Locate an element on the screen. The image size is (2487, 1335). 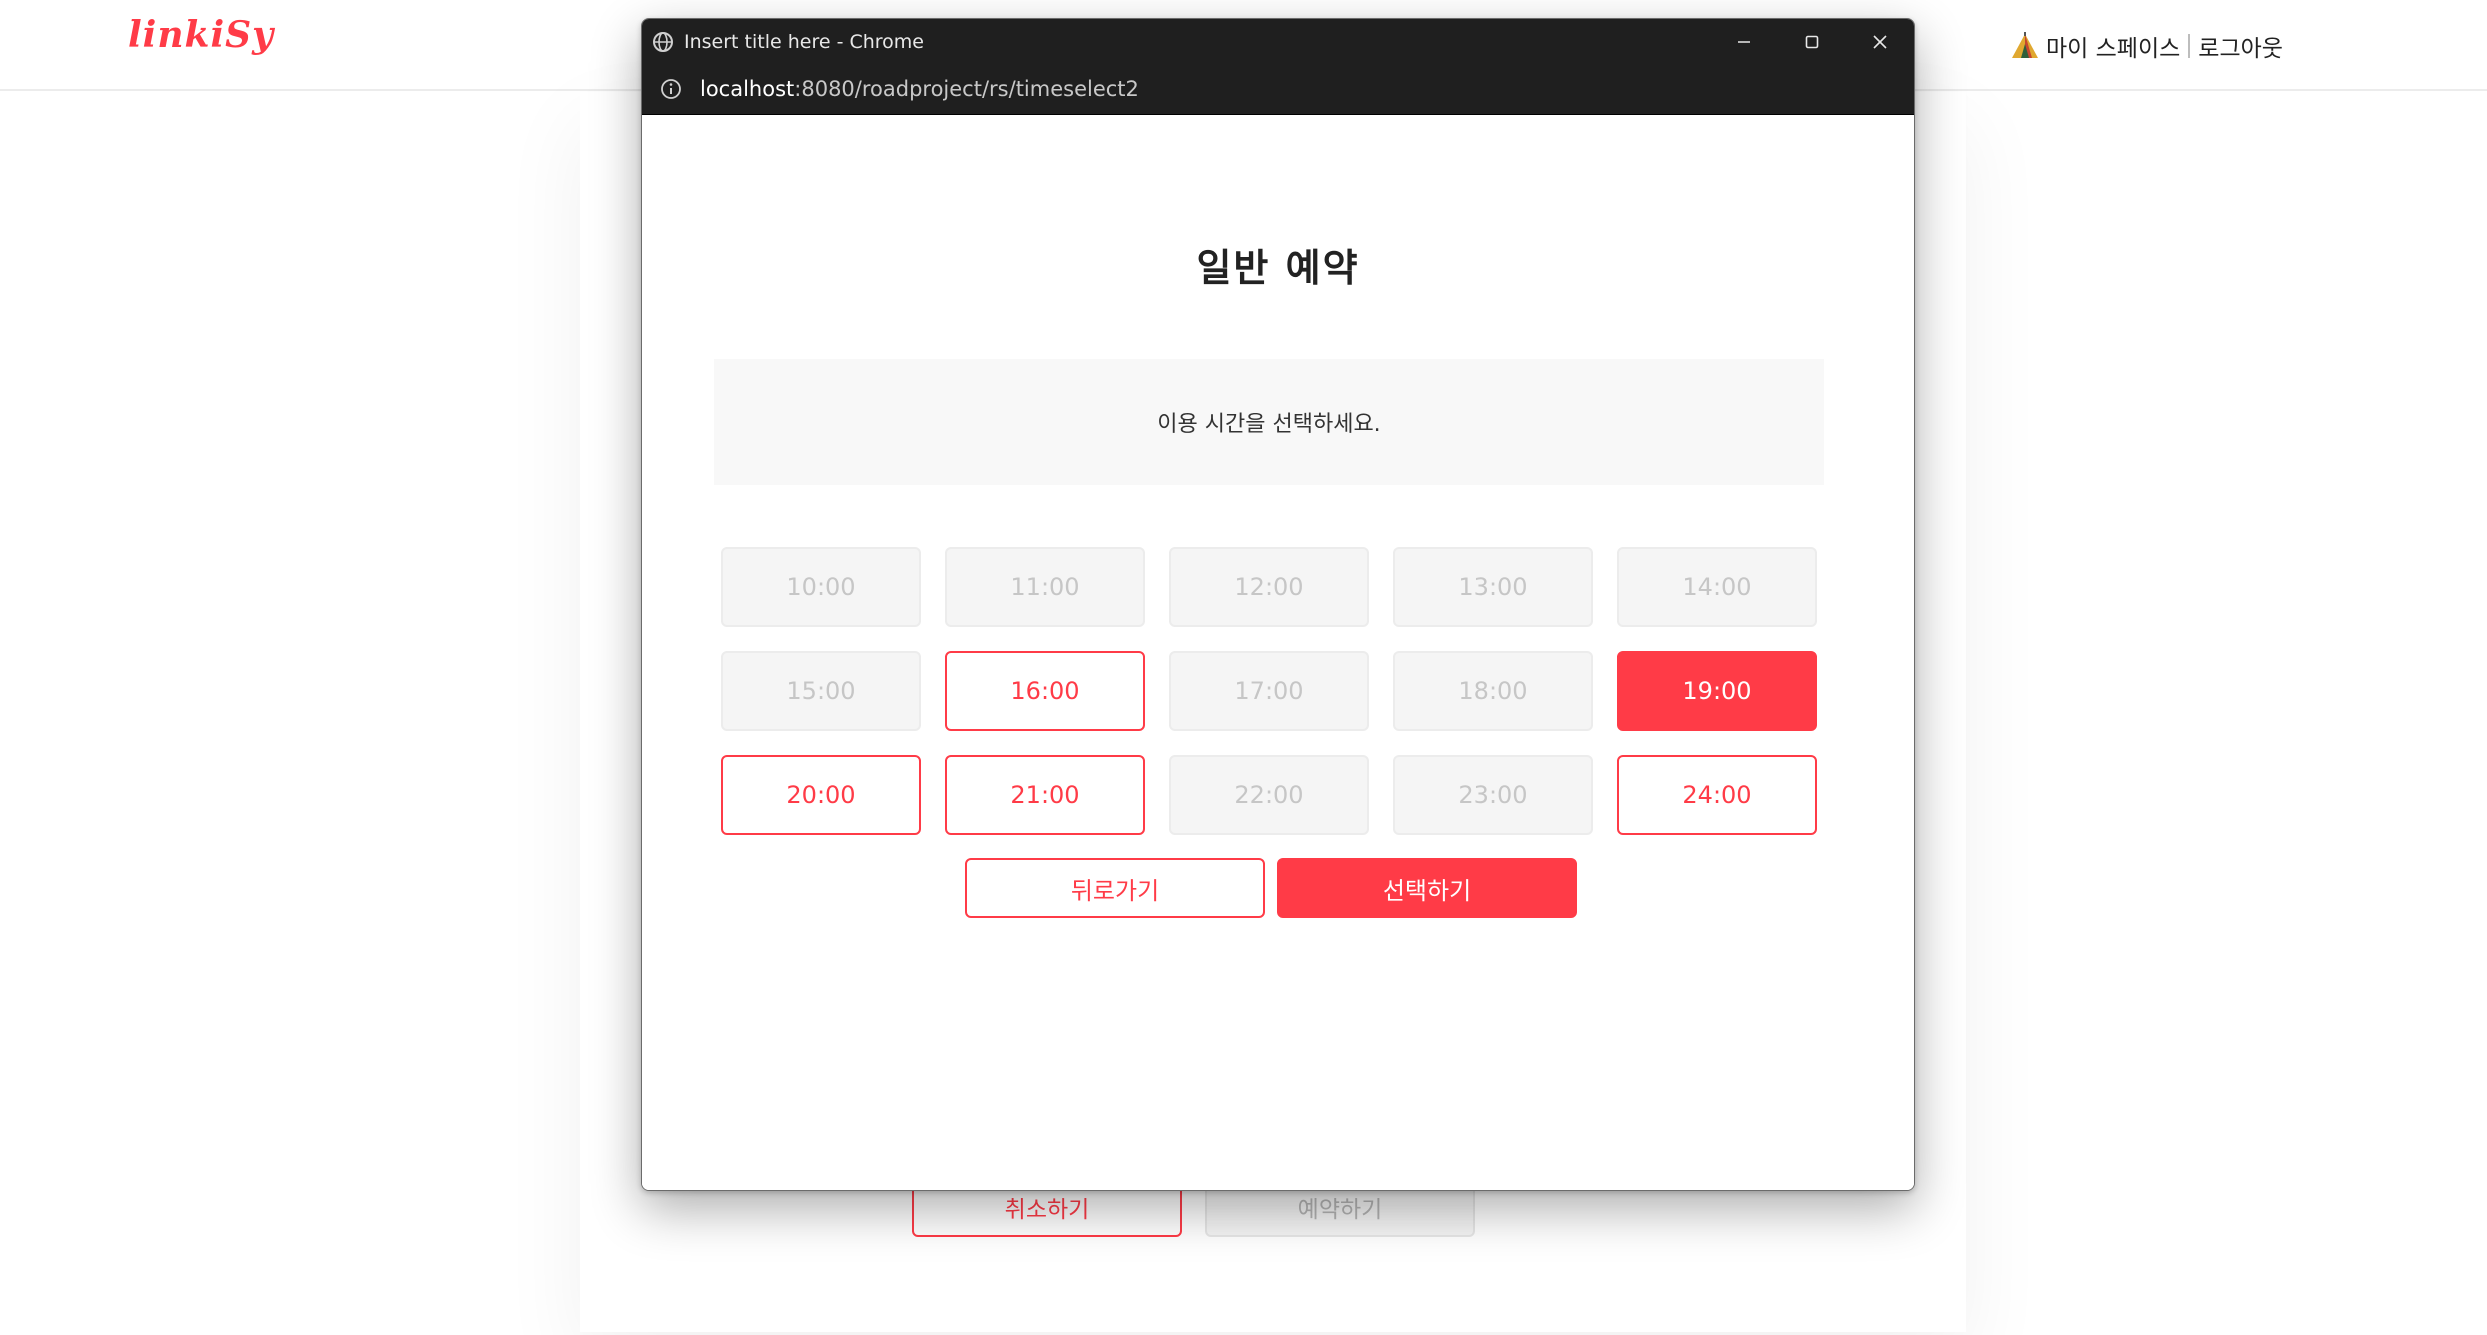
logout-link: 로그아웃 is located at coordinates (2240, 46).